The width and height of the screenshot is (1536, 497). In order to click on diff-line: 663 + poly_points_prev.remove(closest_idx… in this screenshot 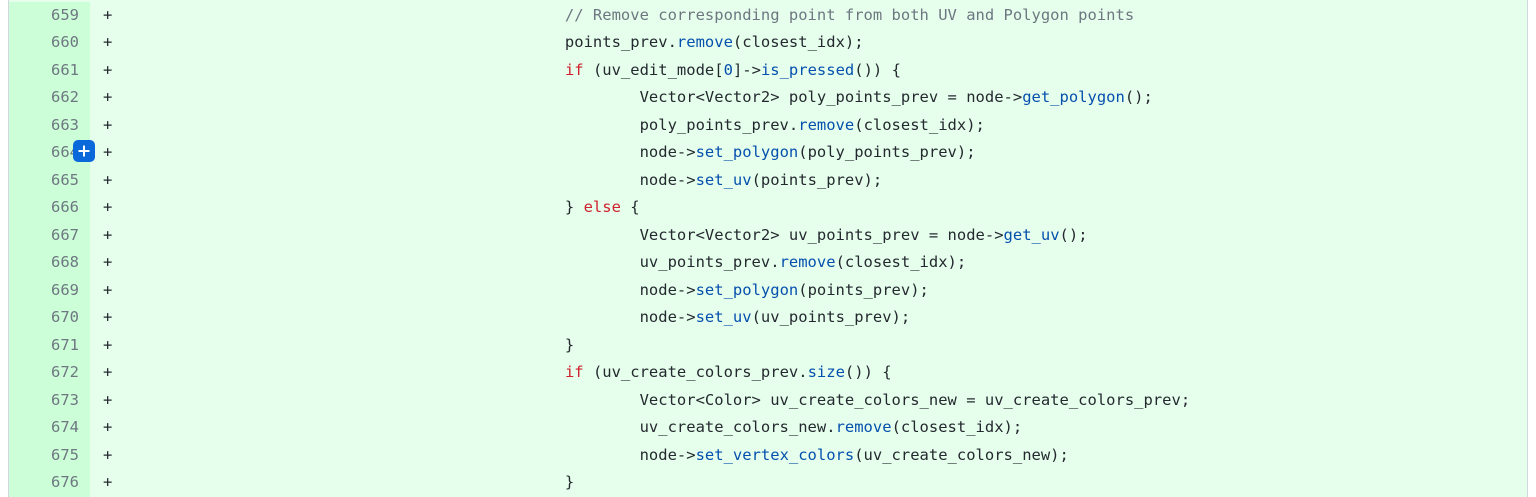, I will do `click(768, 125)`.